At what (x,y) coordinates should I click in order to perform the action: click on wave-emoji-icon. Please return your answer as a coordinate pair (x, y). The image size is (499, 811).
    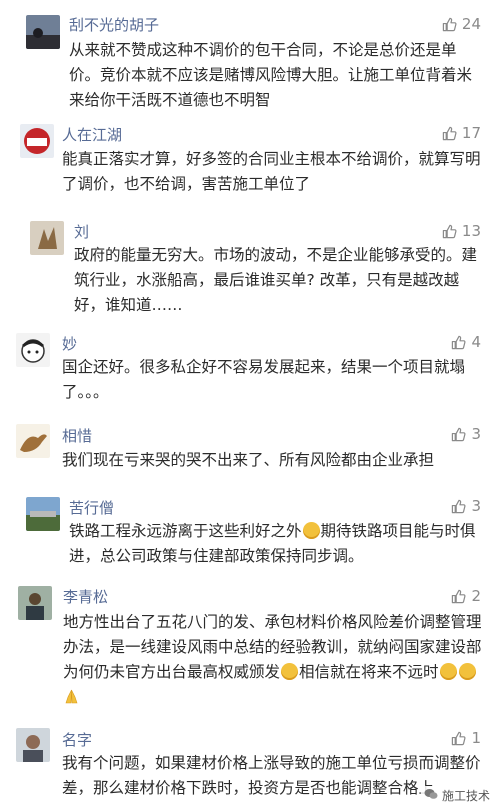
    Looking at the image, I should click on (290, 671).